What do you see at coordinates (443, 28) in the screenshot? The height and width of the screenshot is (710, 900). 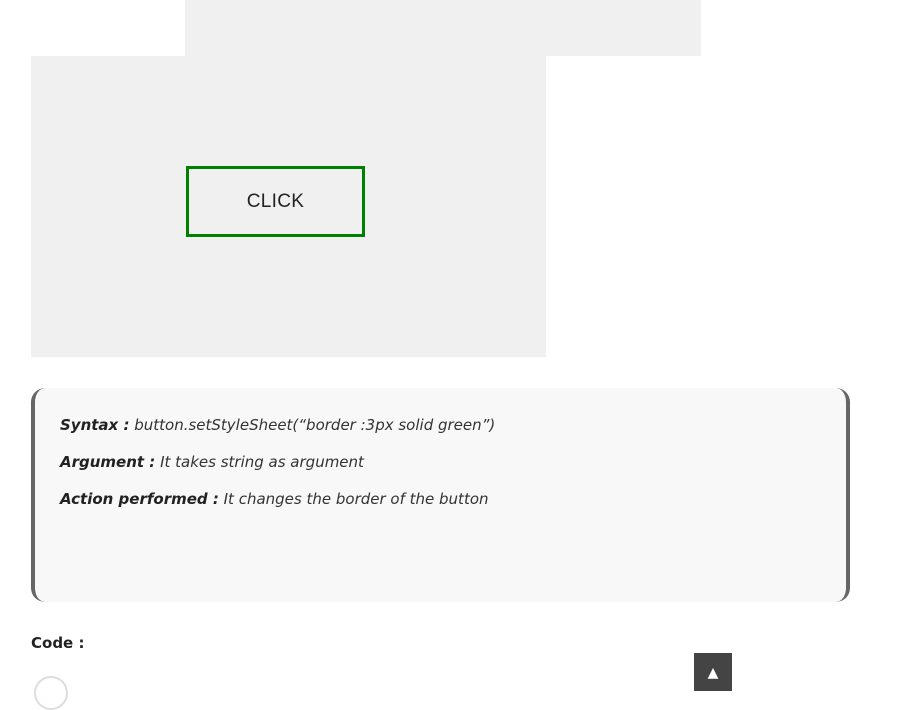 I see `top-screenshot-image` at bounding box center [443, 28].